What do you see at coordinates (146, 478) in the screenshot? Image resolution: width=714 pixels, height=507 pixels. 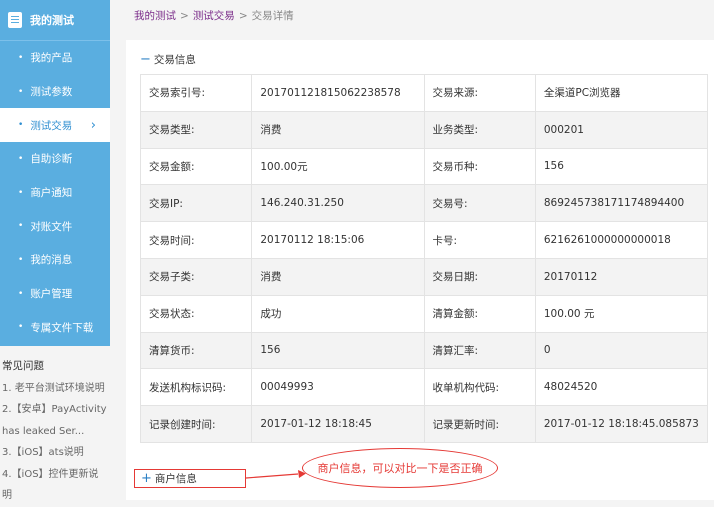 I see `expand-icon: +` at bounding box center [146, 478].